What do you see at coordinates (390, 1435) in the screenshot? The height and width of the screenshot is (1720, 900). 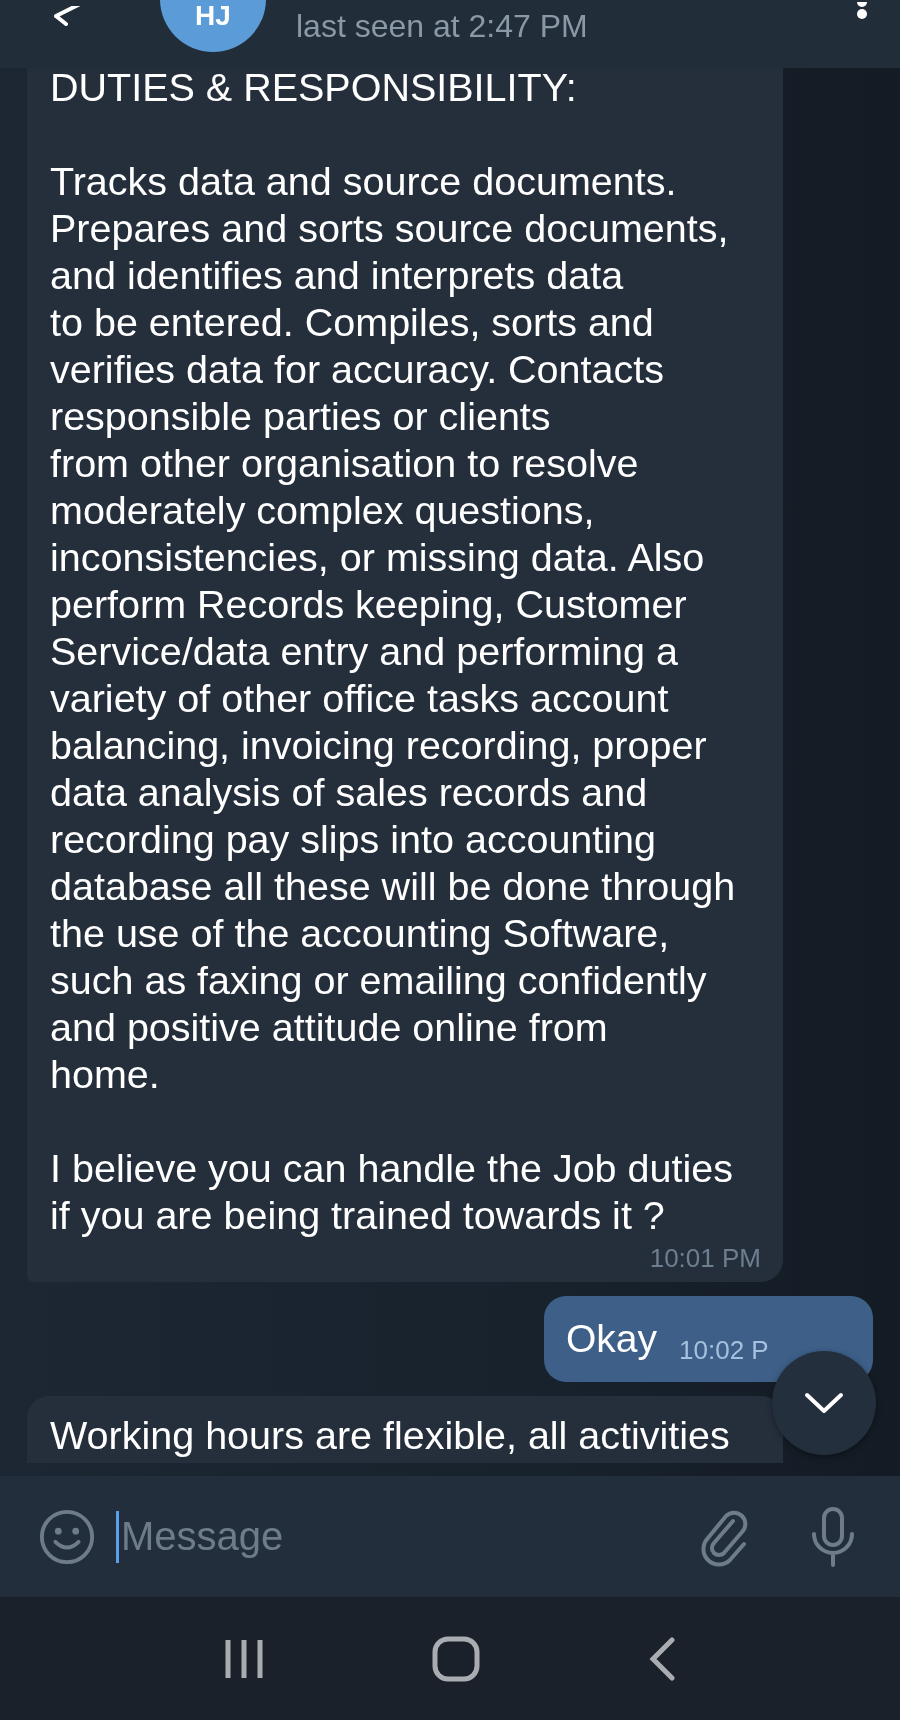 I see `message-text: Working hours are flexible, all activities` at bounding box center [390, 1435].